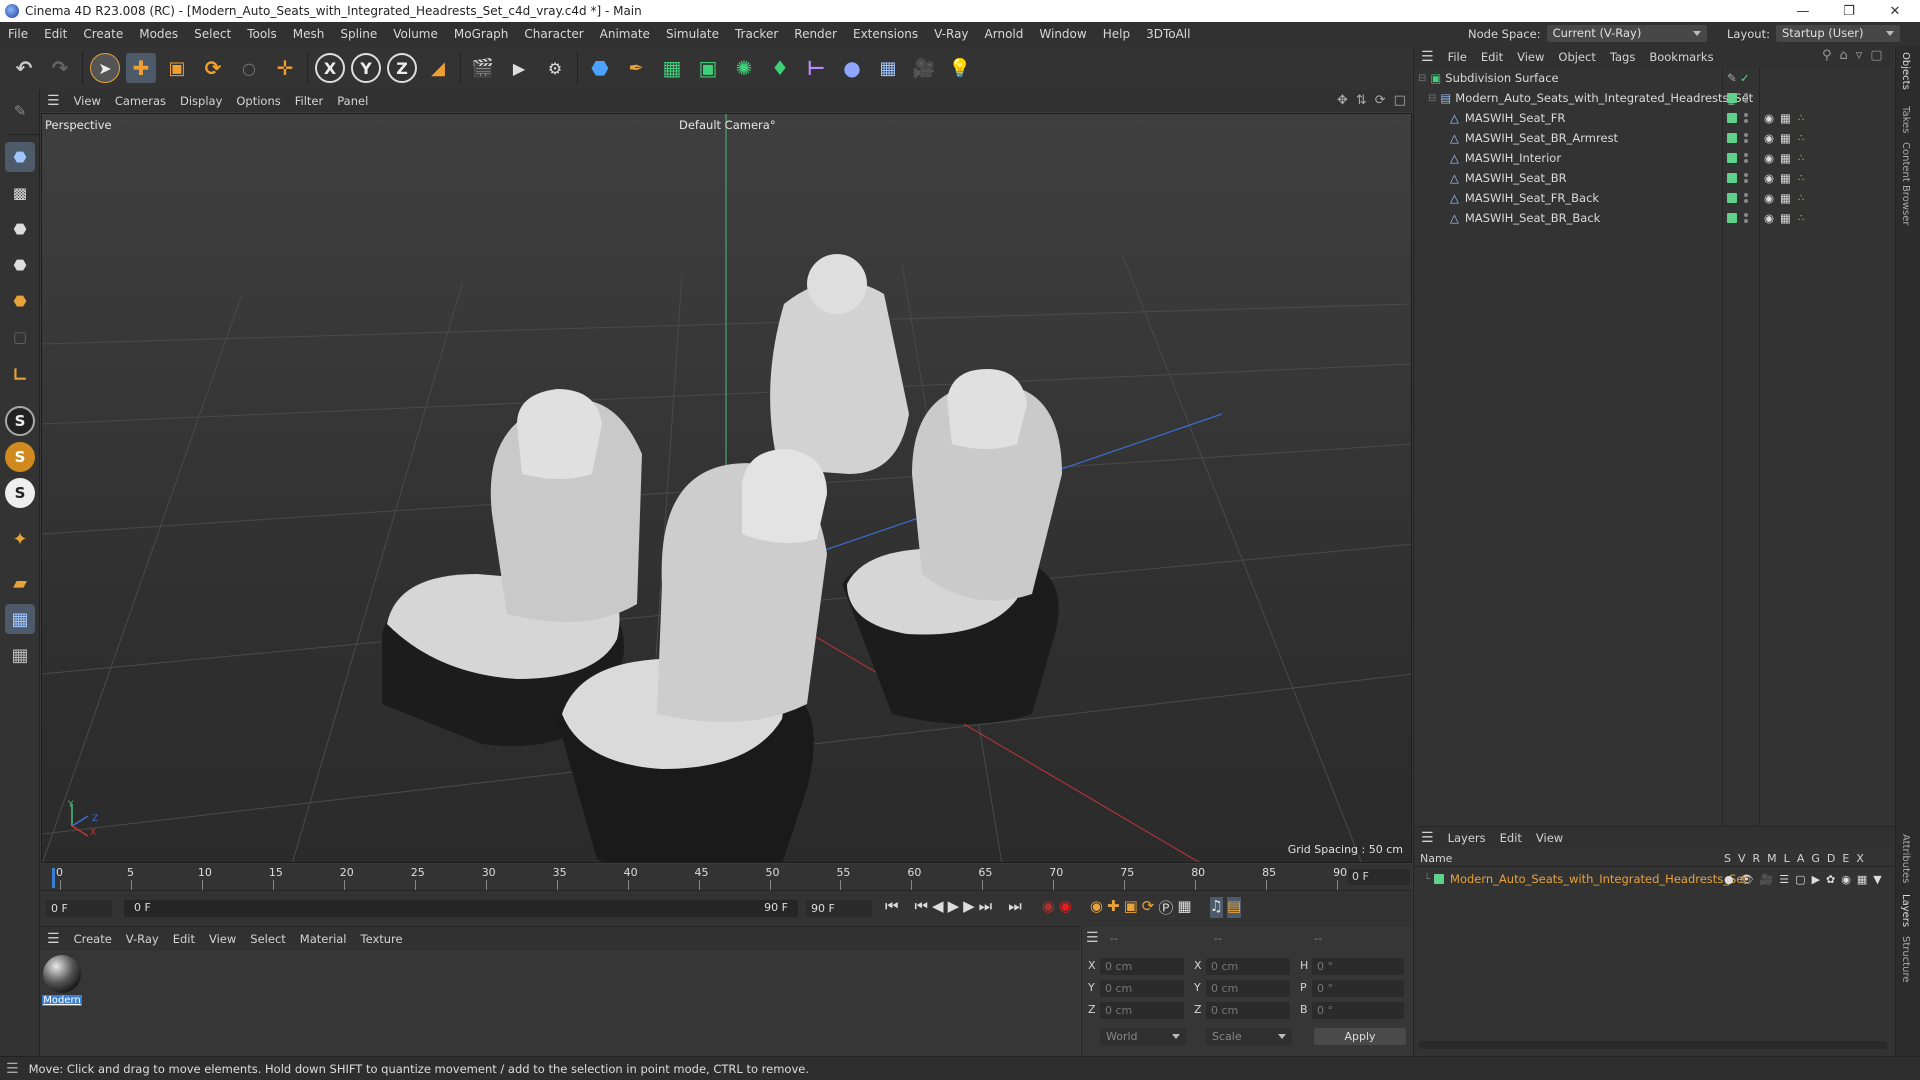  What do you see at coordinates (213, 68) in the screenshot?
I see `rotate-tool-icon: ⟳` at bounding box center [213, 68].